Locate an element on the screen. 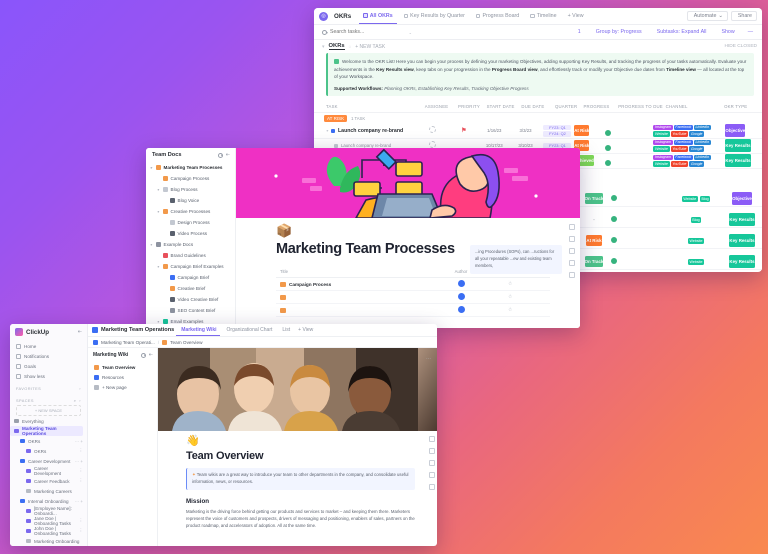 The height and width of the screenshot is (554, 768). board-row: On Track Website Key Results is located at coordinates (668, 259).